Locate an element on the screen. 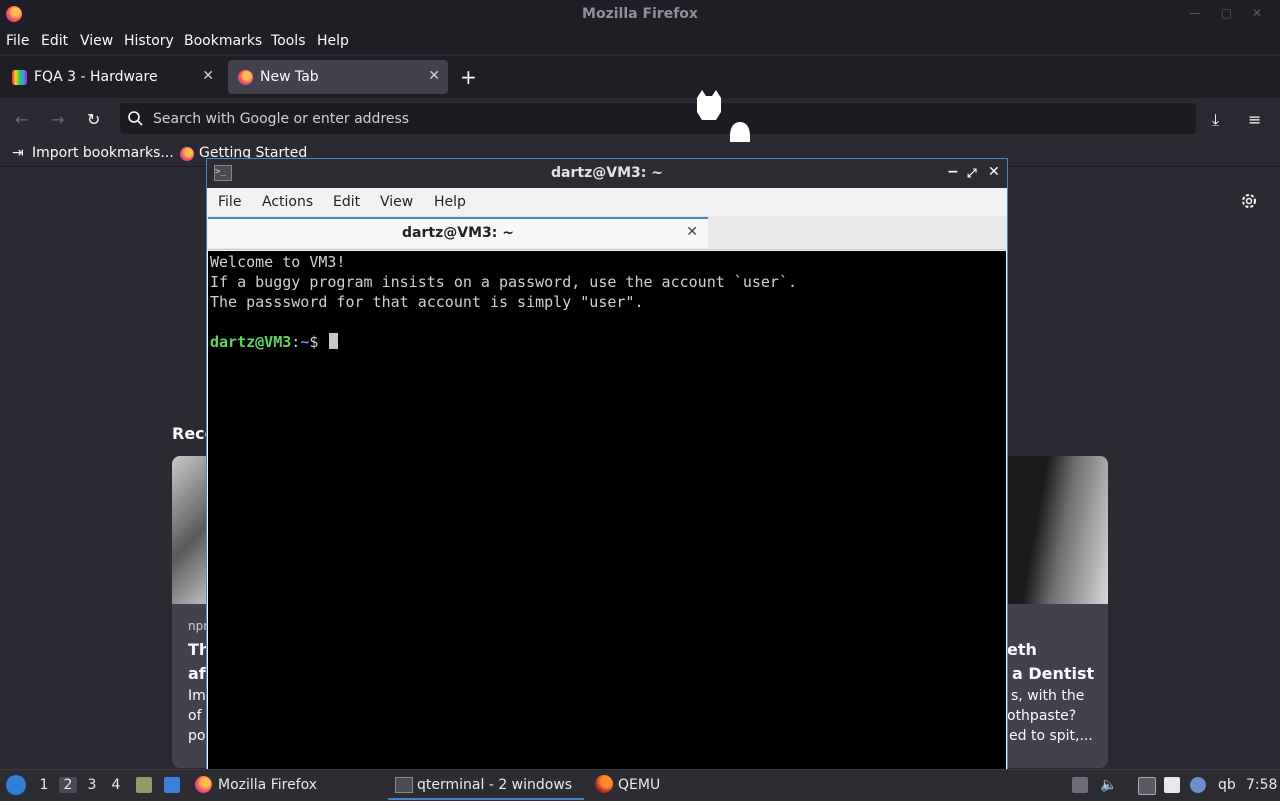 The image size is (1280, 801). term-menu-actions: Actions is located at coordinates (287, 202).